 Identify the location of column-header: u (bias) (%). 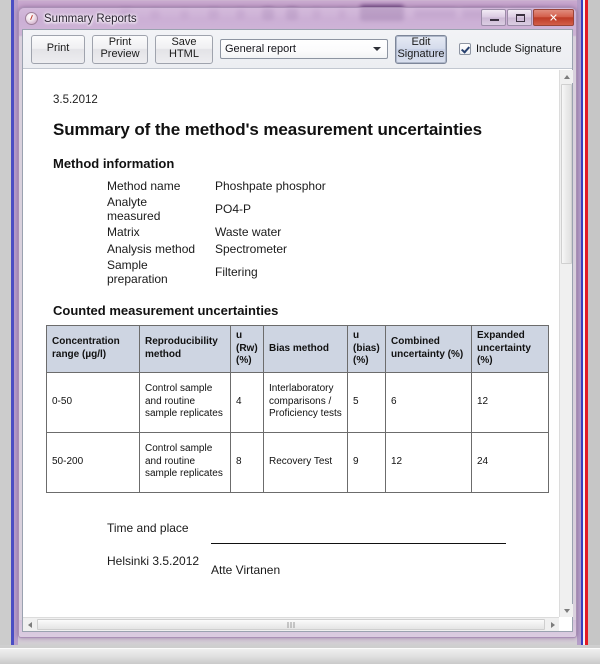
(366, 349).